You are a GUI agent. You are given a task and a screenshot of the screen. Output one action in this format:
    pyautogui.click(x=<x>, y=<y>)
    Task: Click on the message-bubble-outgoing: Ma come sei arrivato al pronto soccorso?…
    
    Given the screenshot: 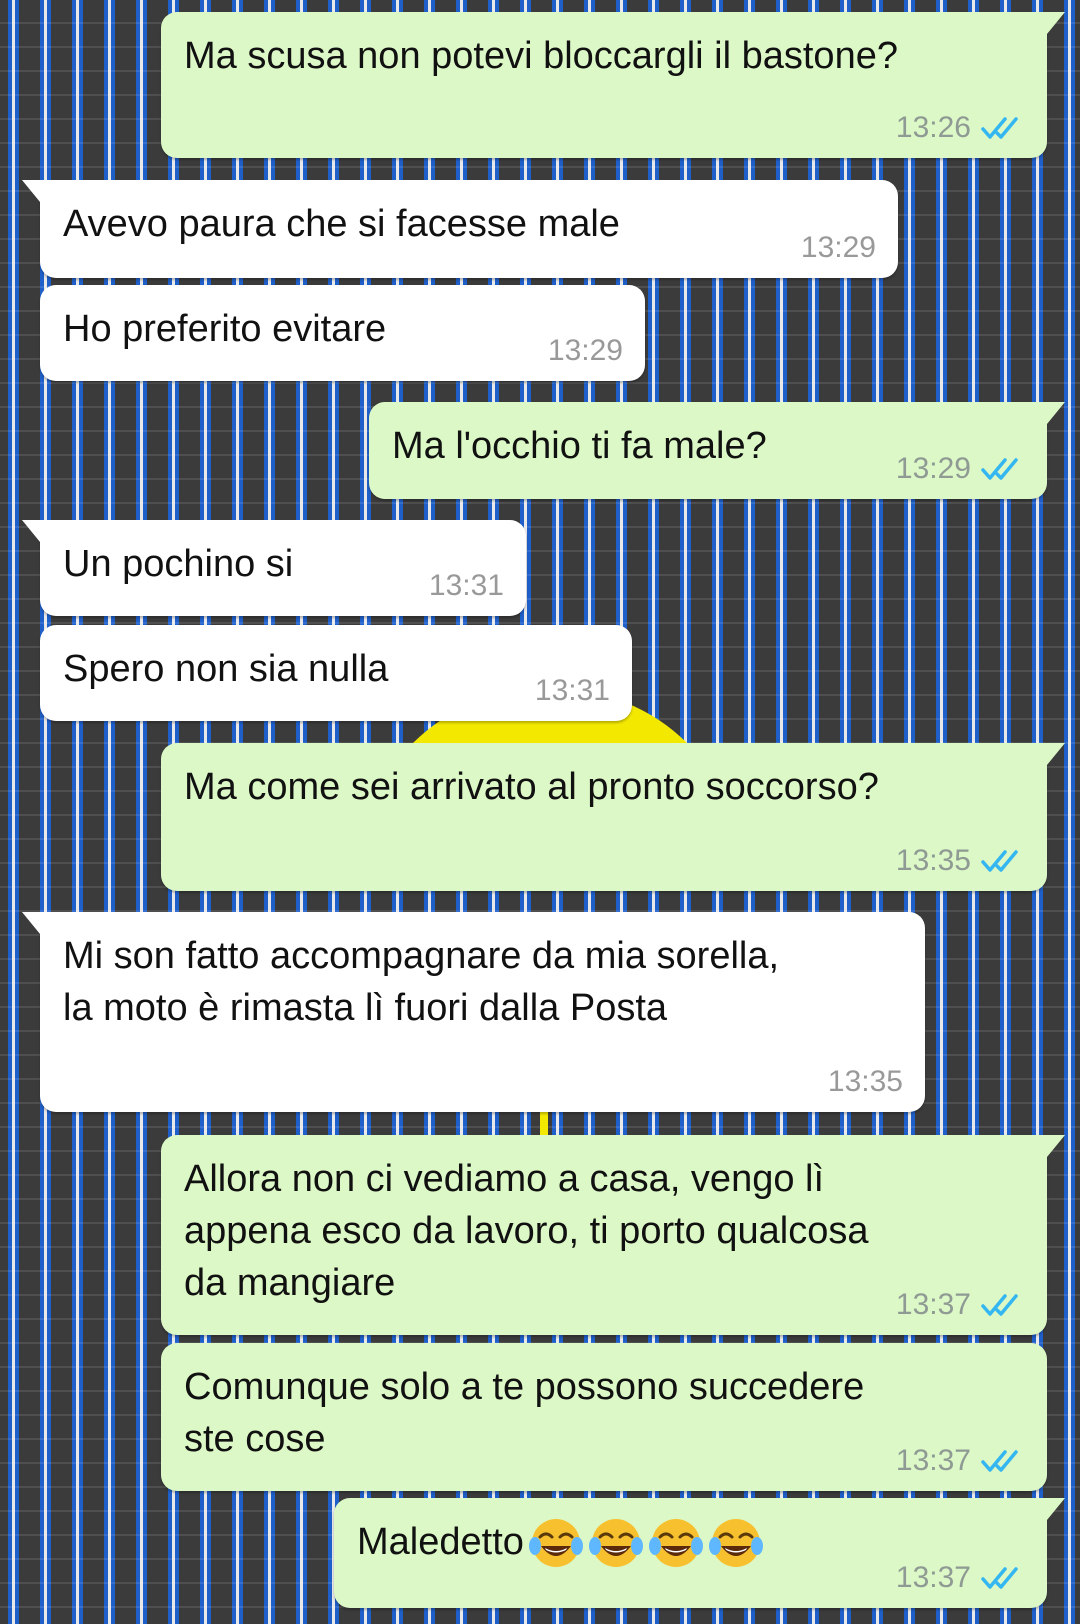 What is the action you would take?
    pyautogui.click(x=613, y=817)
    